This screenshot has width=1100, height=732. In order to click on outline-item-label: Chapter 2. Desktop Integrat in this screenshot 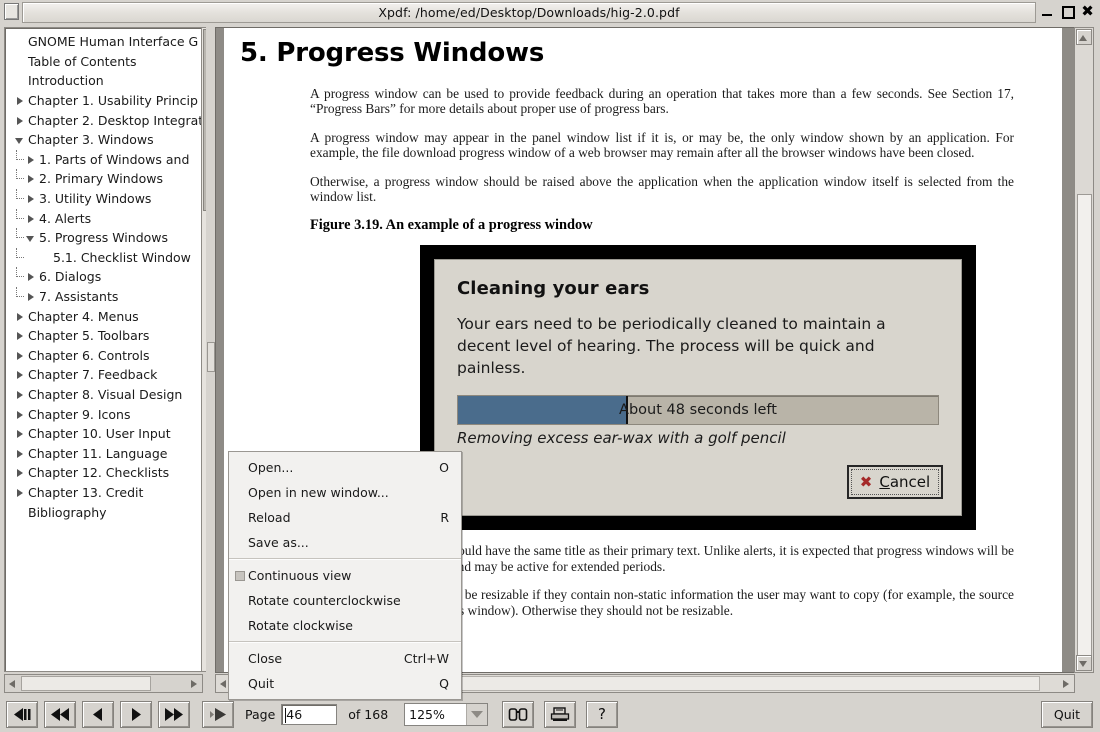, I will do `click(116, 120)`.